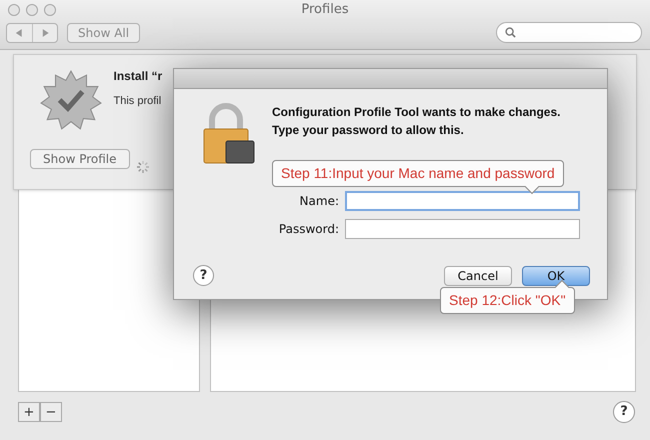 The height and width of the screenshot is (440, 650). What do you see at coordinates (71, 100) in the screenshot?
I see `profile-badge-icon` at bounding box center [71, 100].